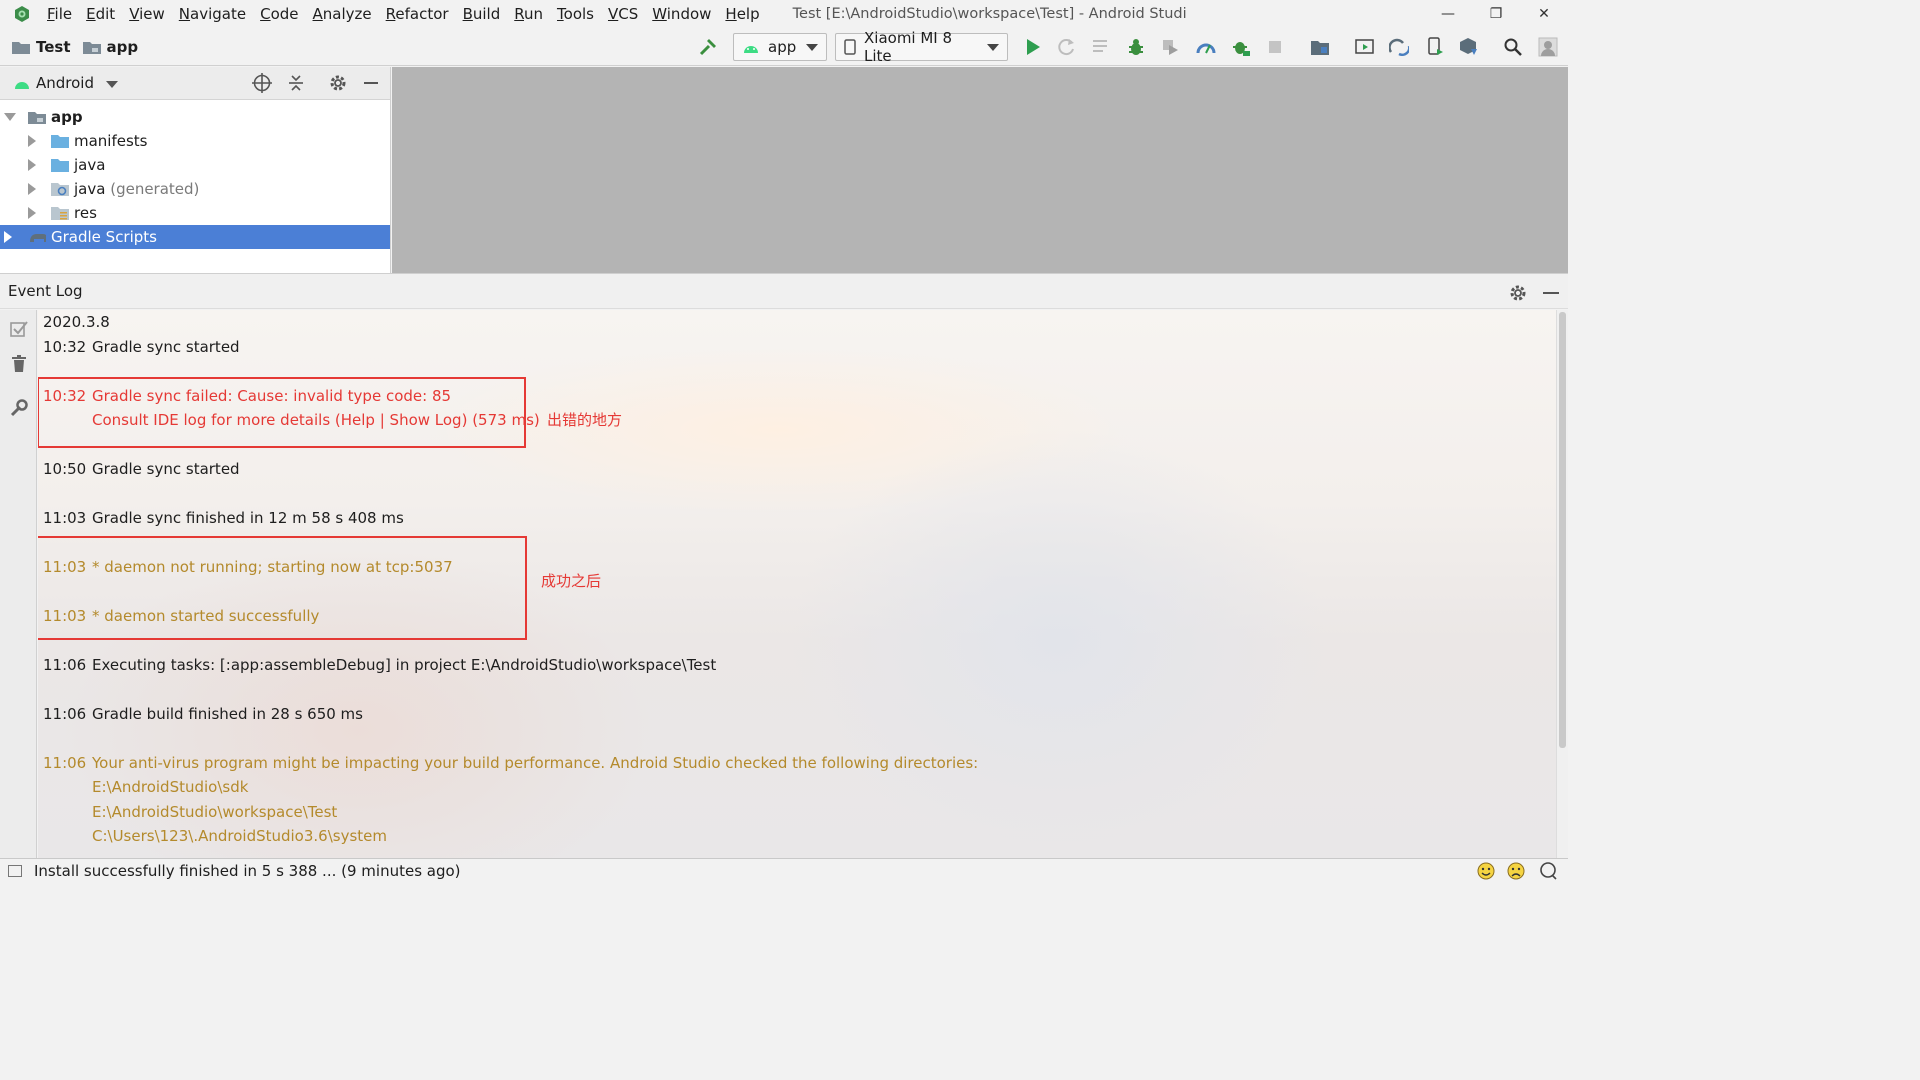 This screenshot has height=1080, width=1920. Describe the element at coordinates (1399, 47) in the screenshot. I see `sync-gradle-icon` at that location.